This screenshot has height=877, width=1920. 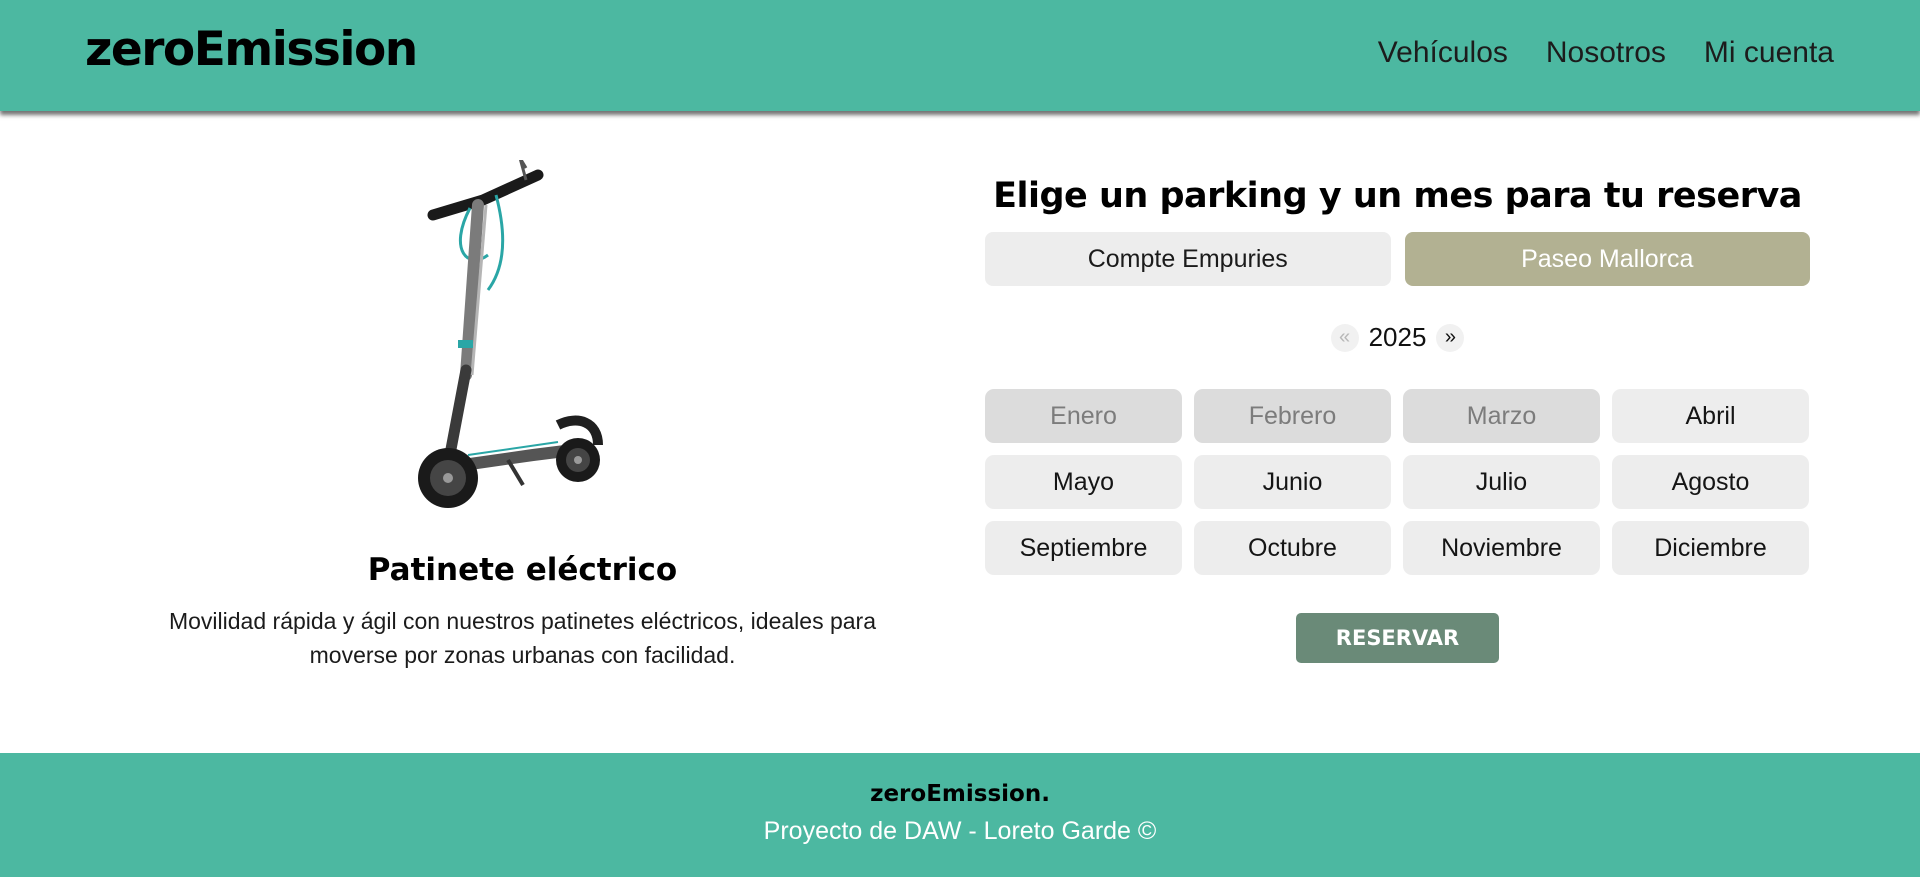 I want to click on month-enero: Enero, so click(x=1083, y=416).